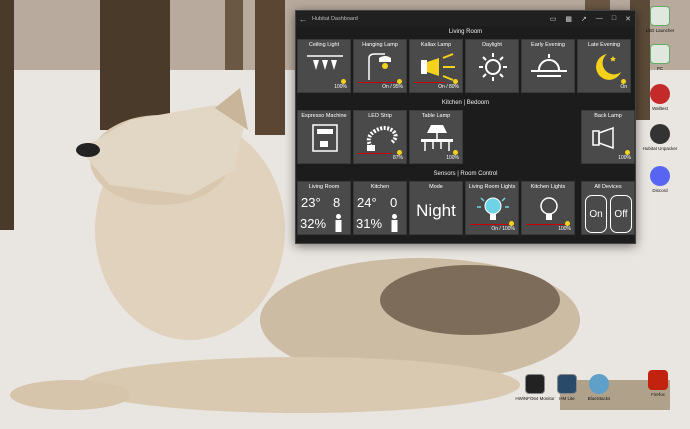 The image size is (690, 429). I want to click on tile-table-lamp: Table Lamp 100%, so click(436, 137).